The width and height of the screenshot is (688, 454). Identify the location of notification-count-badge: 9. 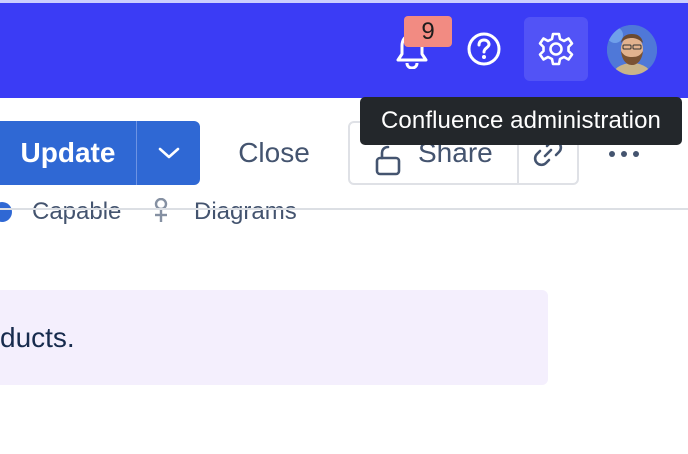
(428, 31).